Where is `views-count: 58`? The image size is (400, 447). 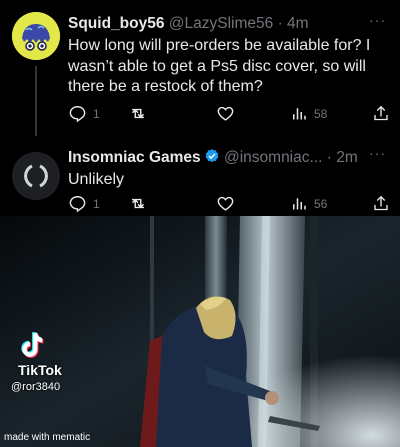
views-count: 58 is located at coordinates (321, 113).